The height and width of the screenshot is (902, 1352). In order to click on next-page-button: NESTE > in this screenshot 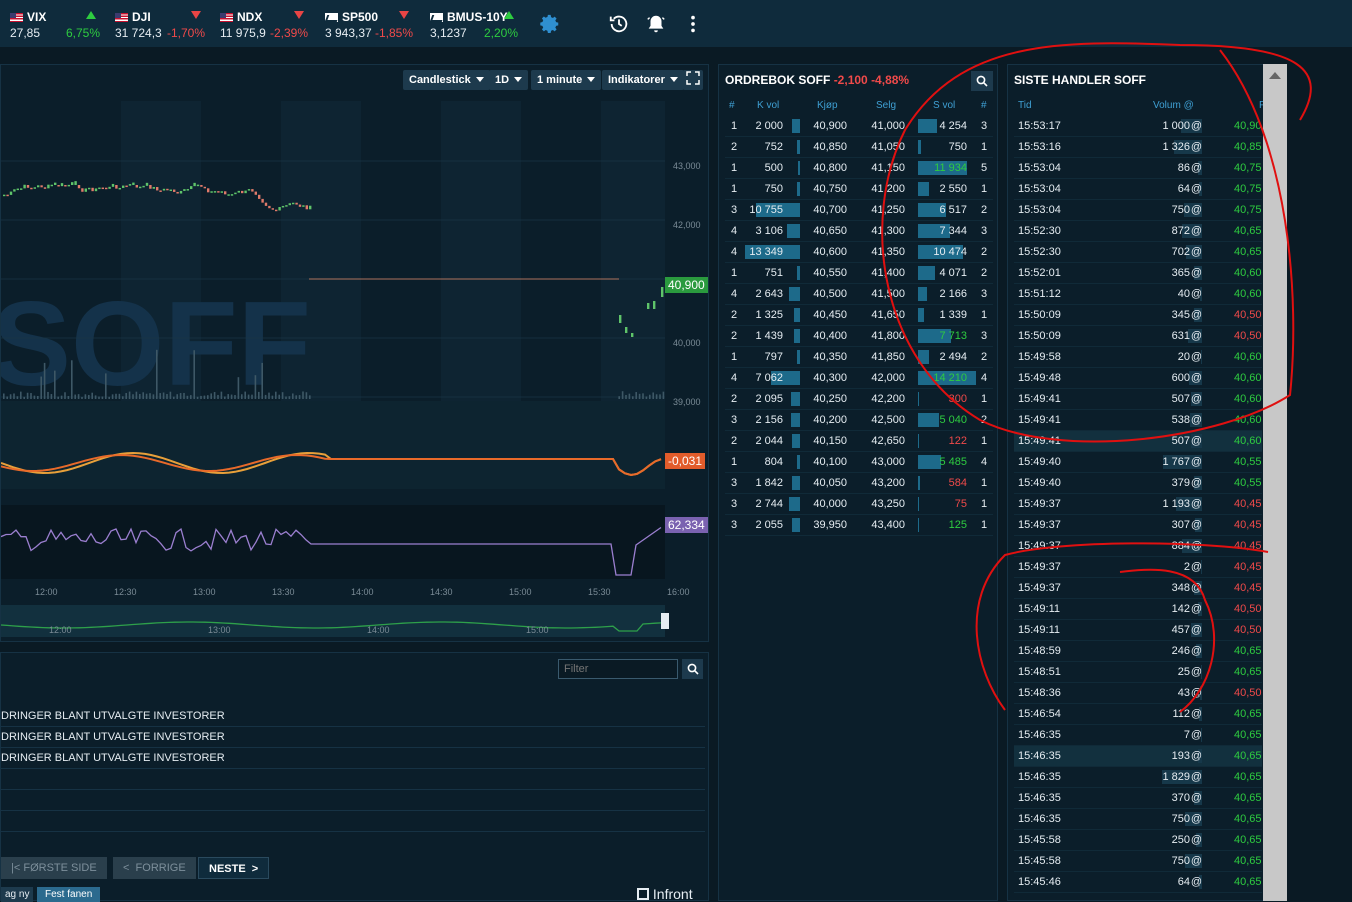, I will do `click(234, 868)`.